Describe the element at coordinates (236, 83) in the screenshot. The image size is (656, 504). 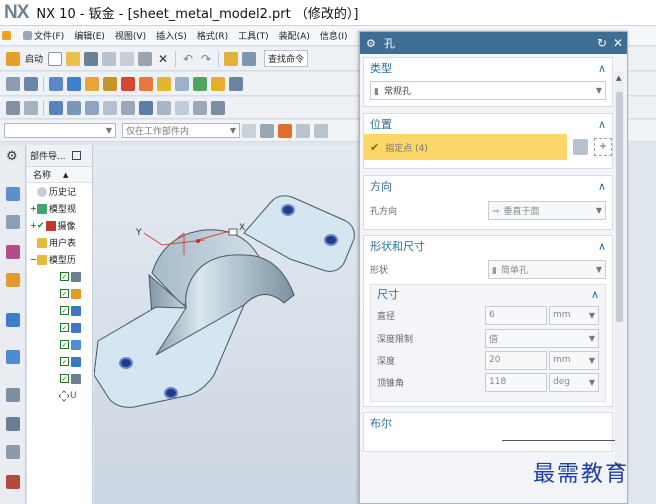
I see `bead-icon` at that location.